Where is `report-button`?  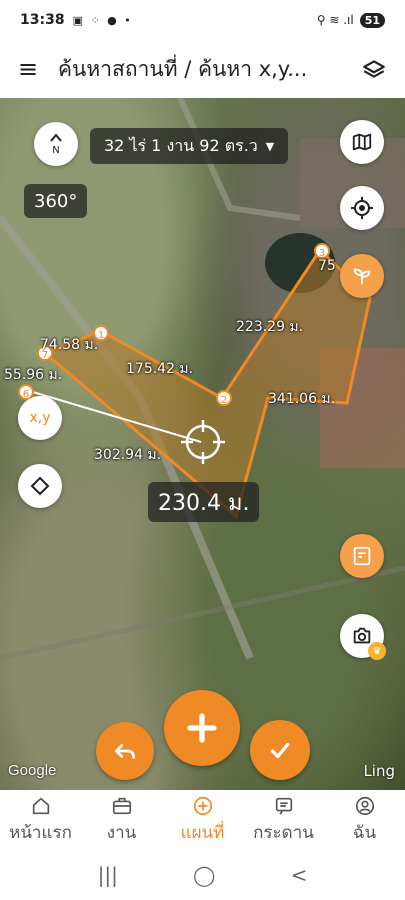
report-button is located at coordinates (362, 556).